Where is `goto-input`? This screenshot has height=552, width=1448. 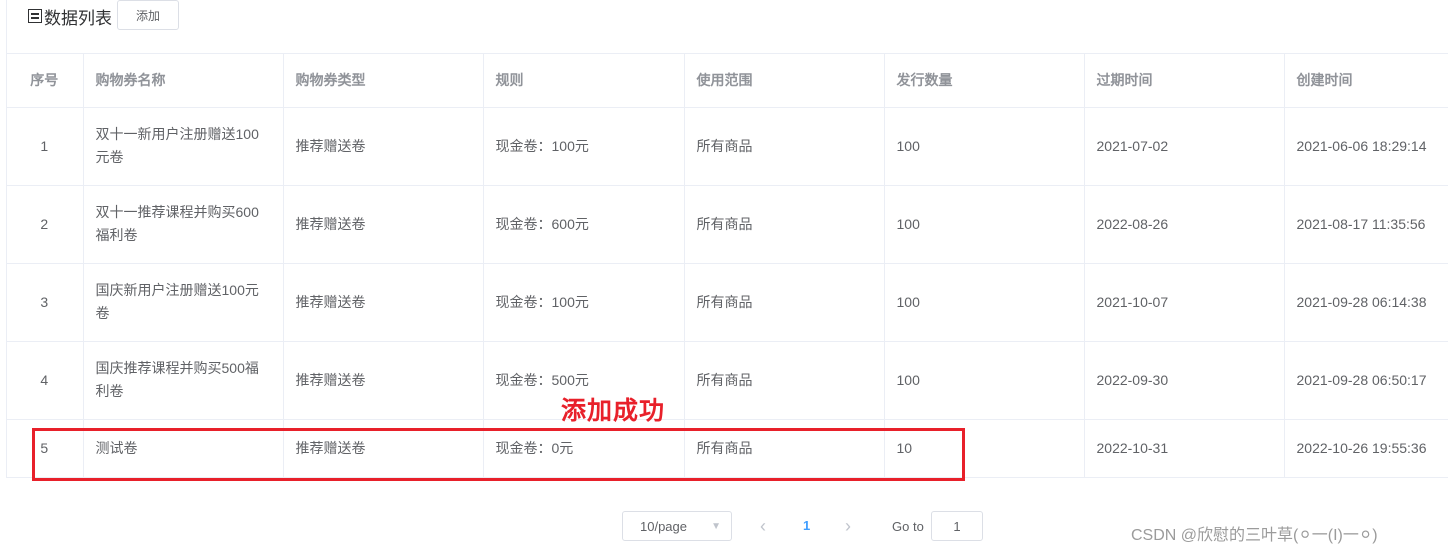
goto-input is located at coordinates (957, 526).